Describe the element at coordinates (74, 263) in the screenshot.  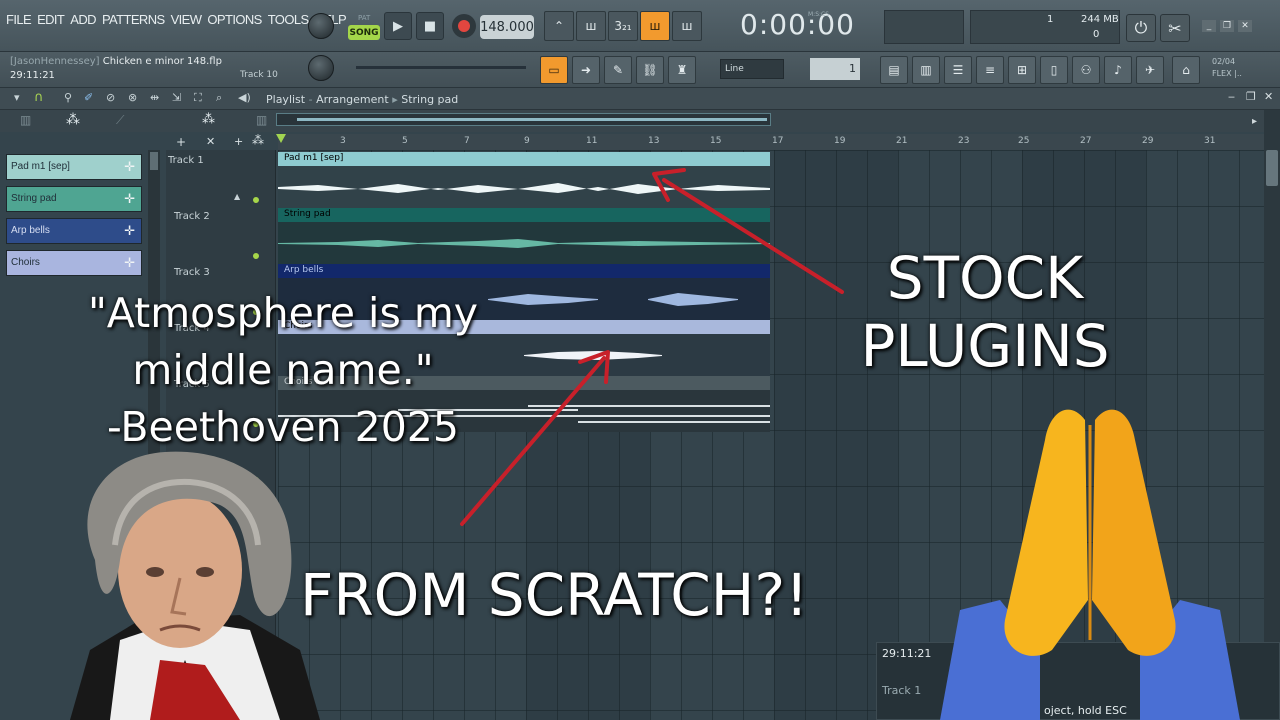
I see `pattern-item-choirs: Choirs ✛` at that location.